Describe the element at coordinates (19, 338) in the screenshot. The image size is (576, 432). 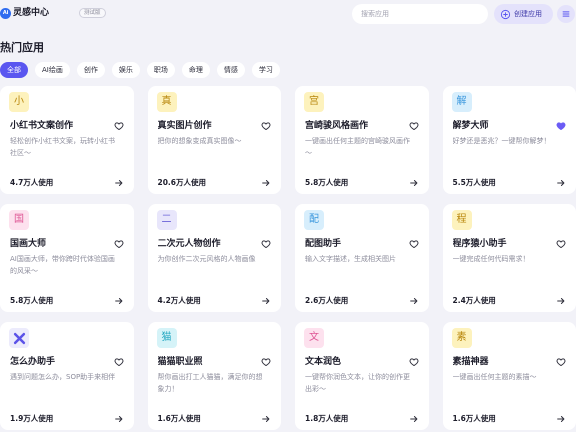
I see `x-logo-icon` at that location.